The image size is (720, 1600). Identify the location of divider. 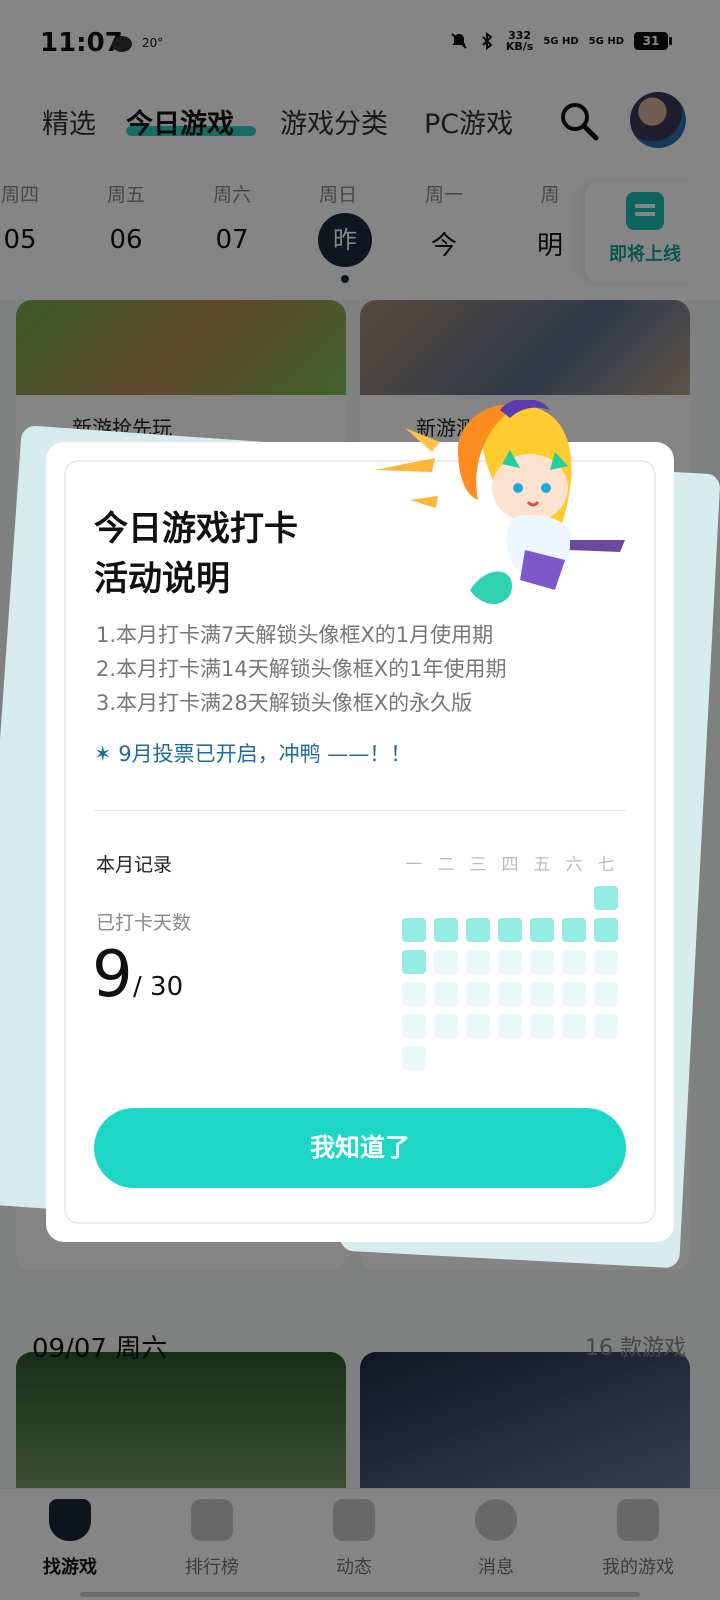
(360, 810).